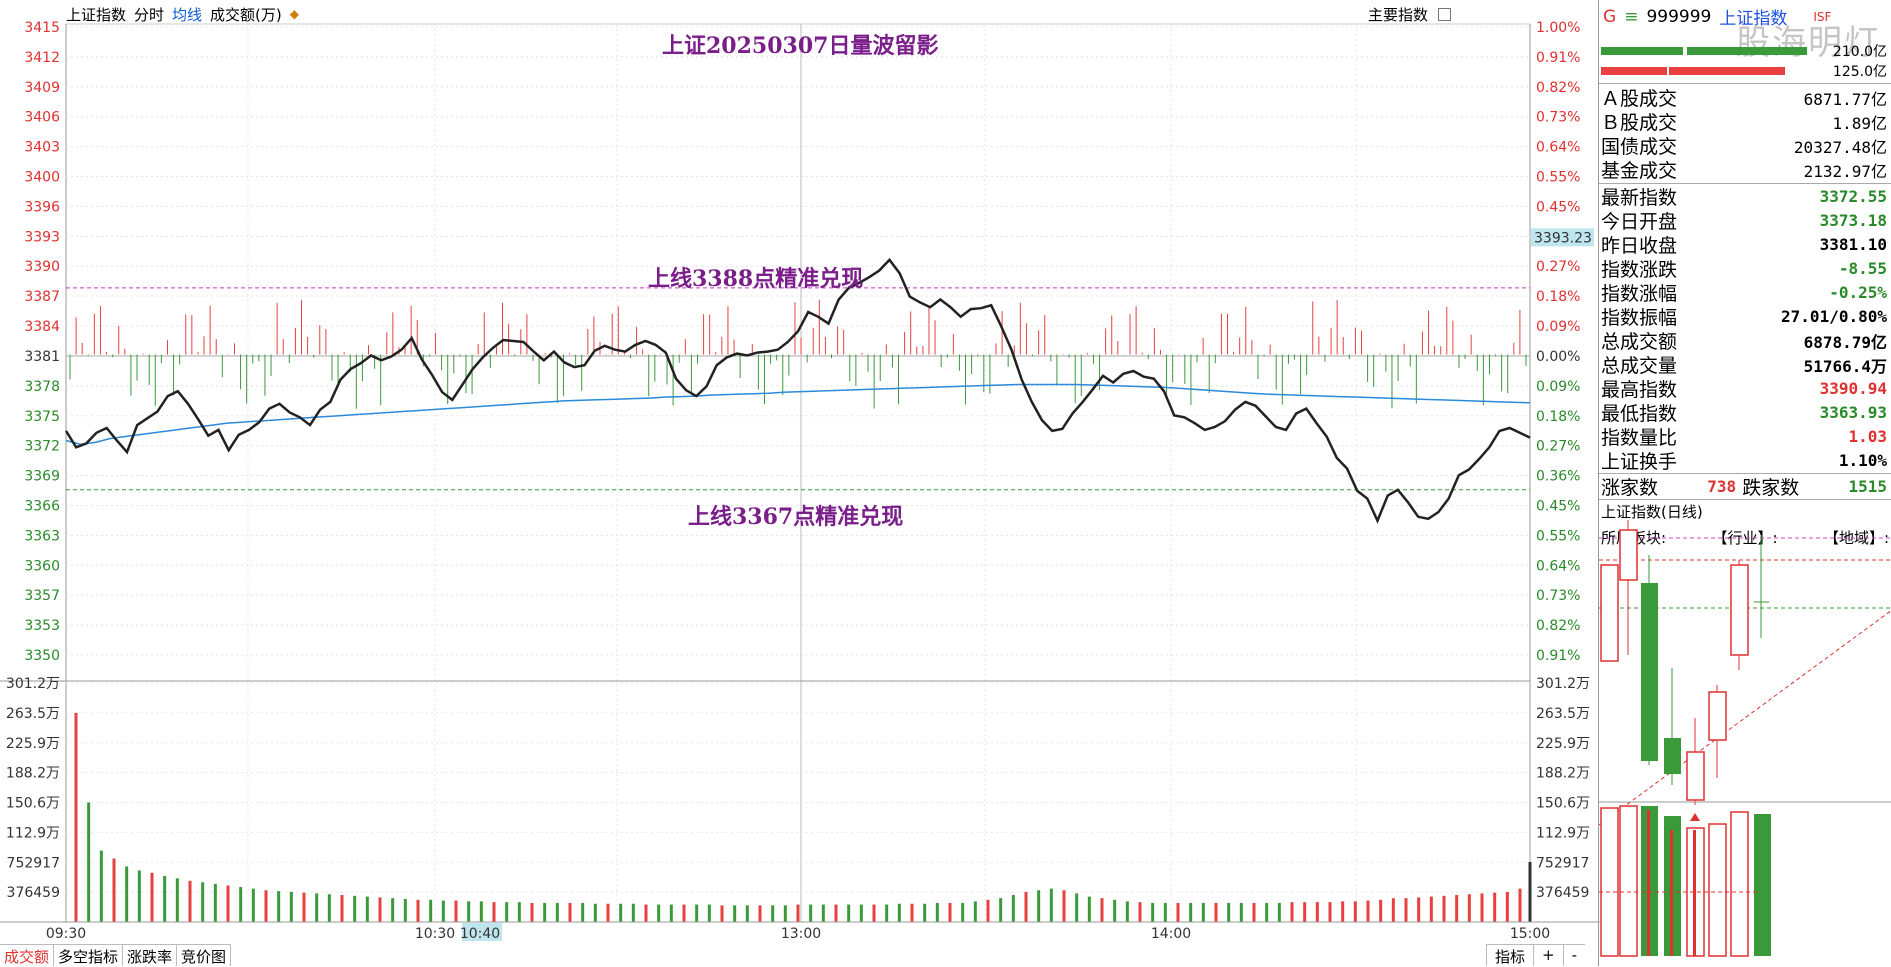 The image size is (1891, 967). I want to click on current-marker: 3393.23, so click(1563, 238).